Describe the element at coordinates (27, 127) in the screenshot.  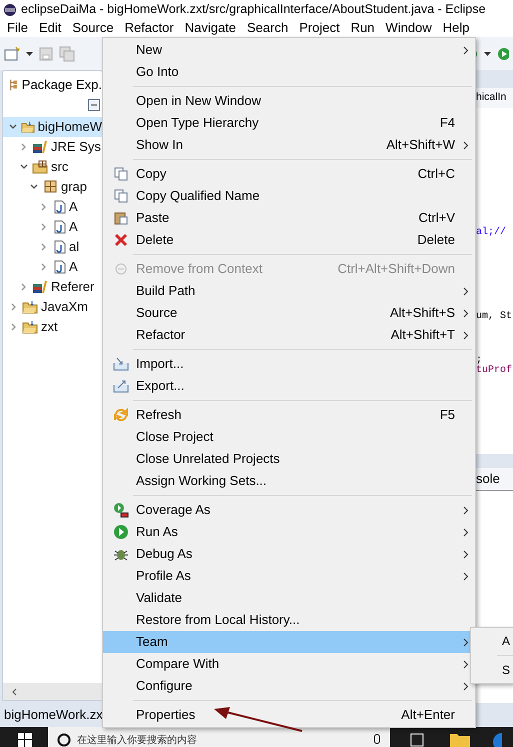
I see `project-folder-icon` at that location.